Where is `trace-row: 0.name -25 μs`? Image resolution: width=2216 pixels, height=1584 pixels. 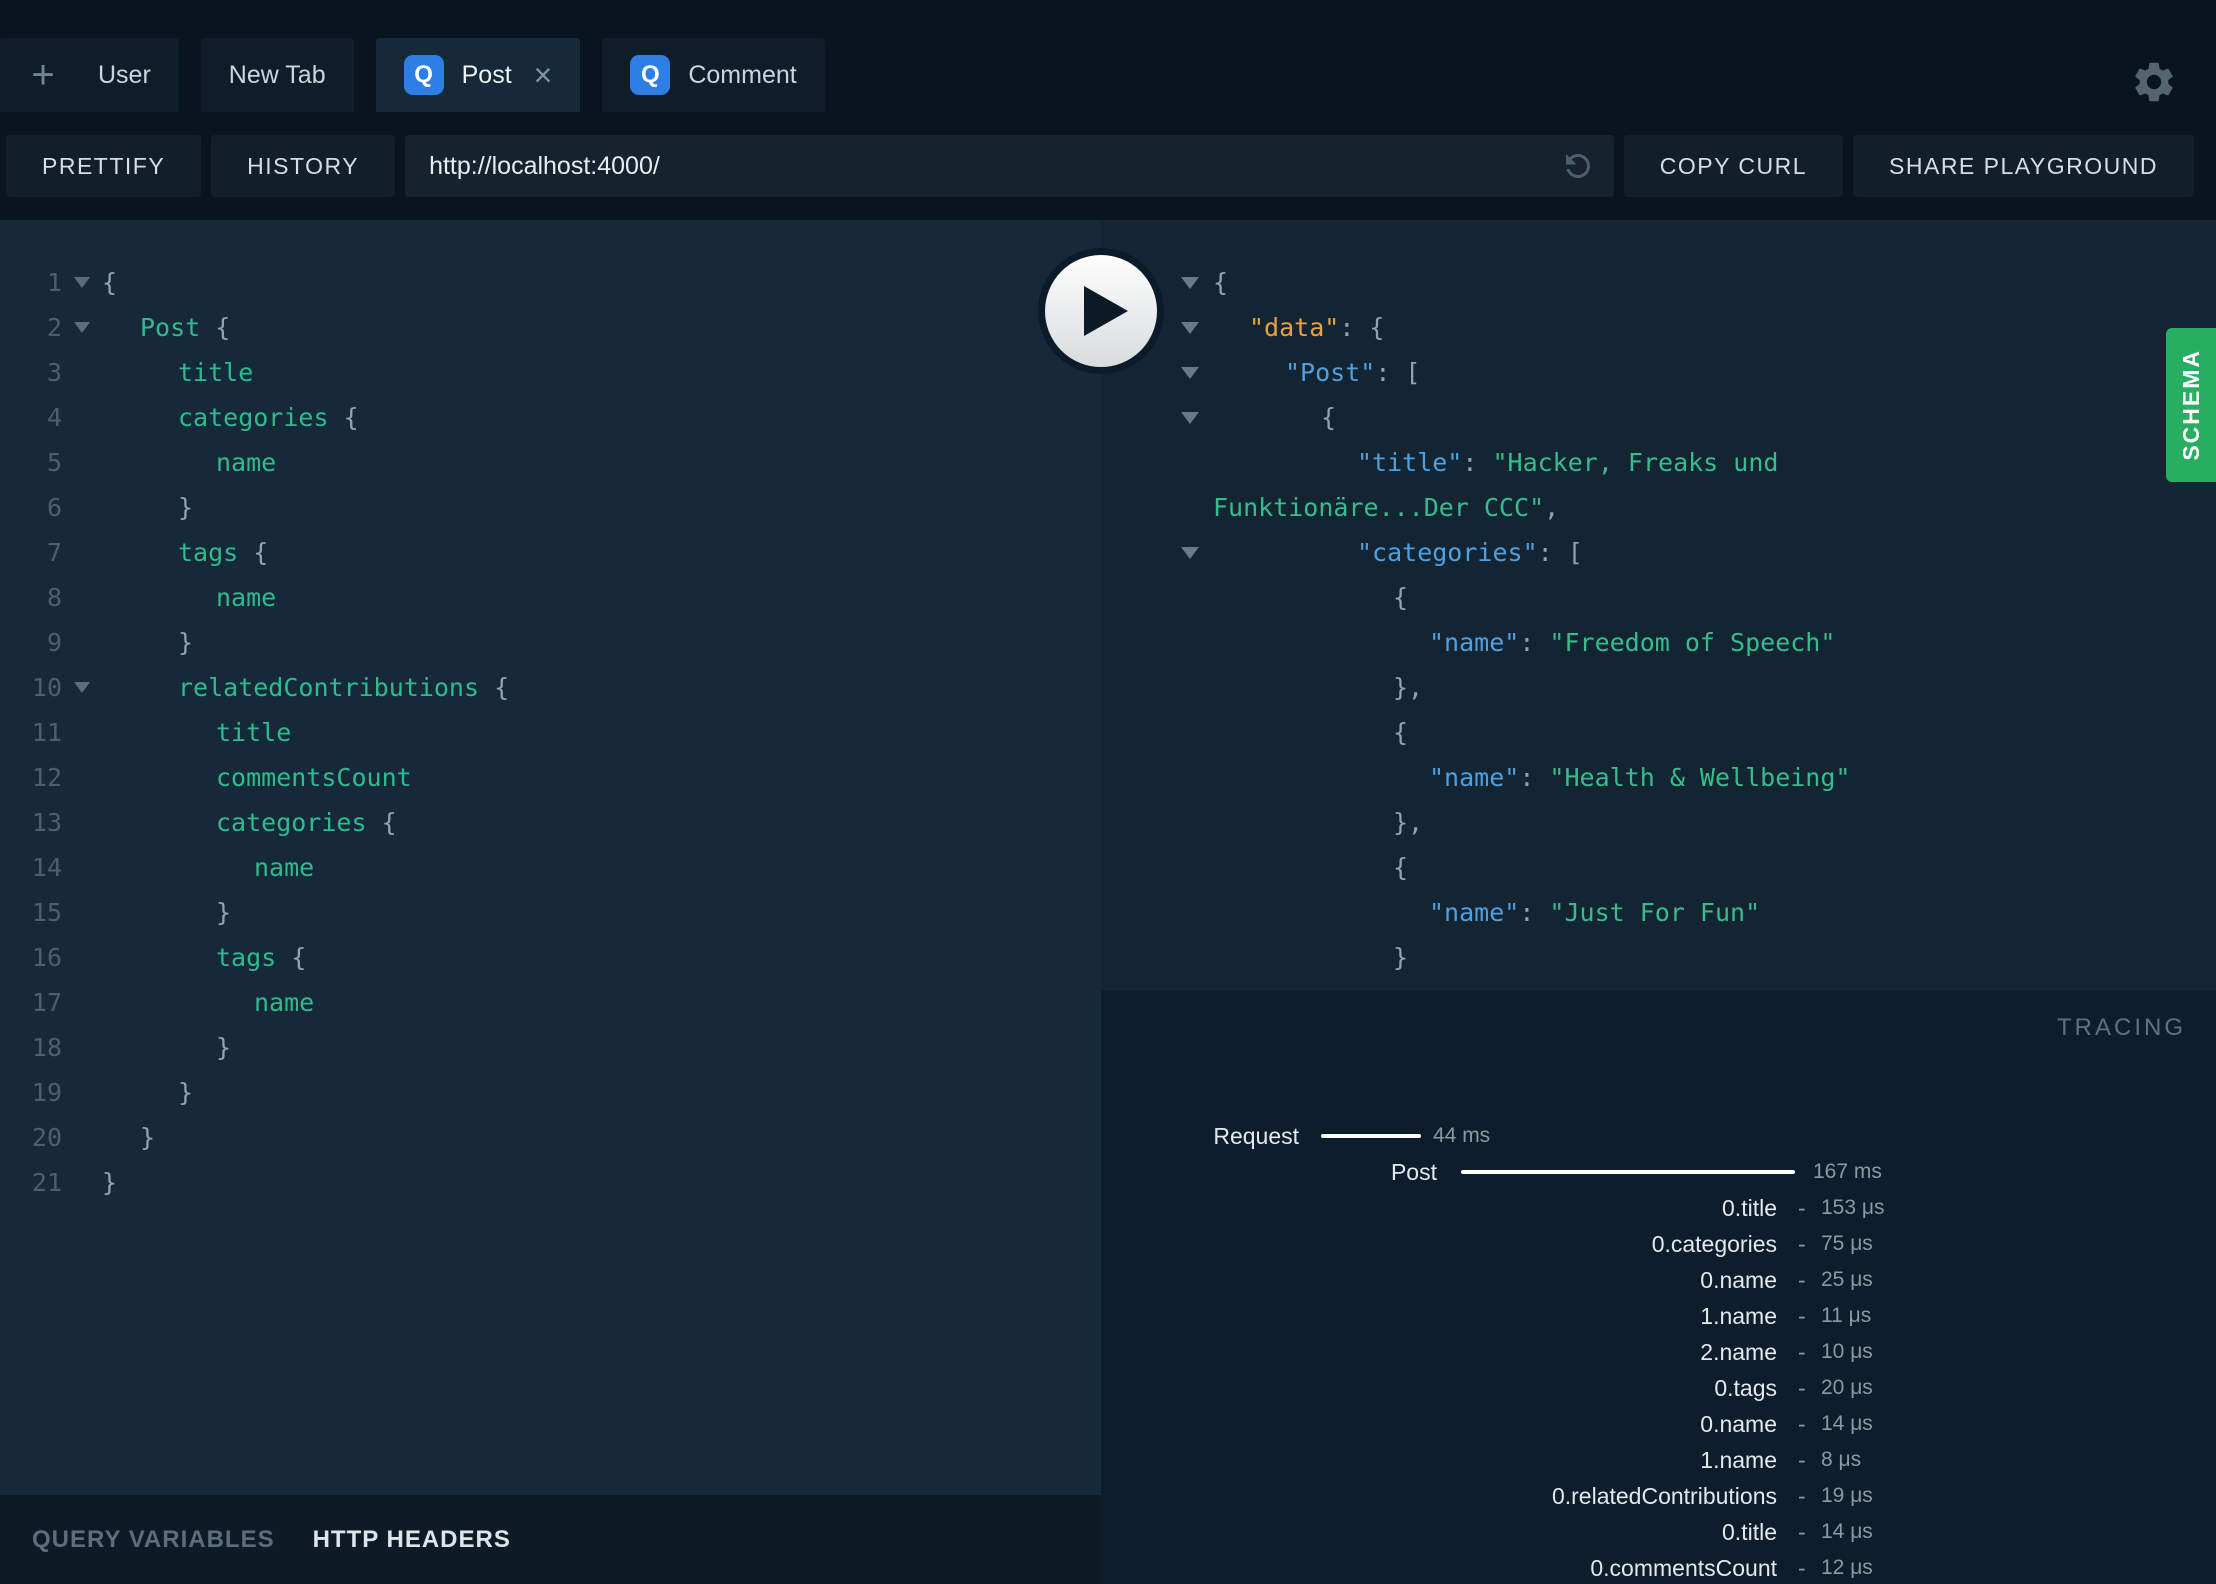
trace-row: 0.name -25 μs is located at coordinates (1658, 1280).